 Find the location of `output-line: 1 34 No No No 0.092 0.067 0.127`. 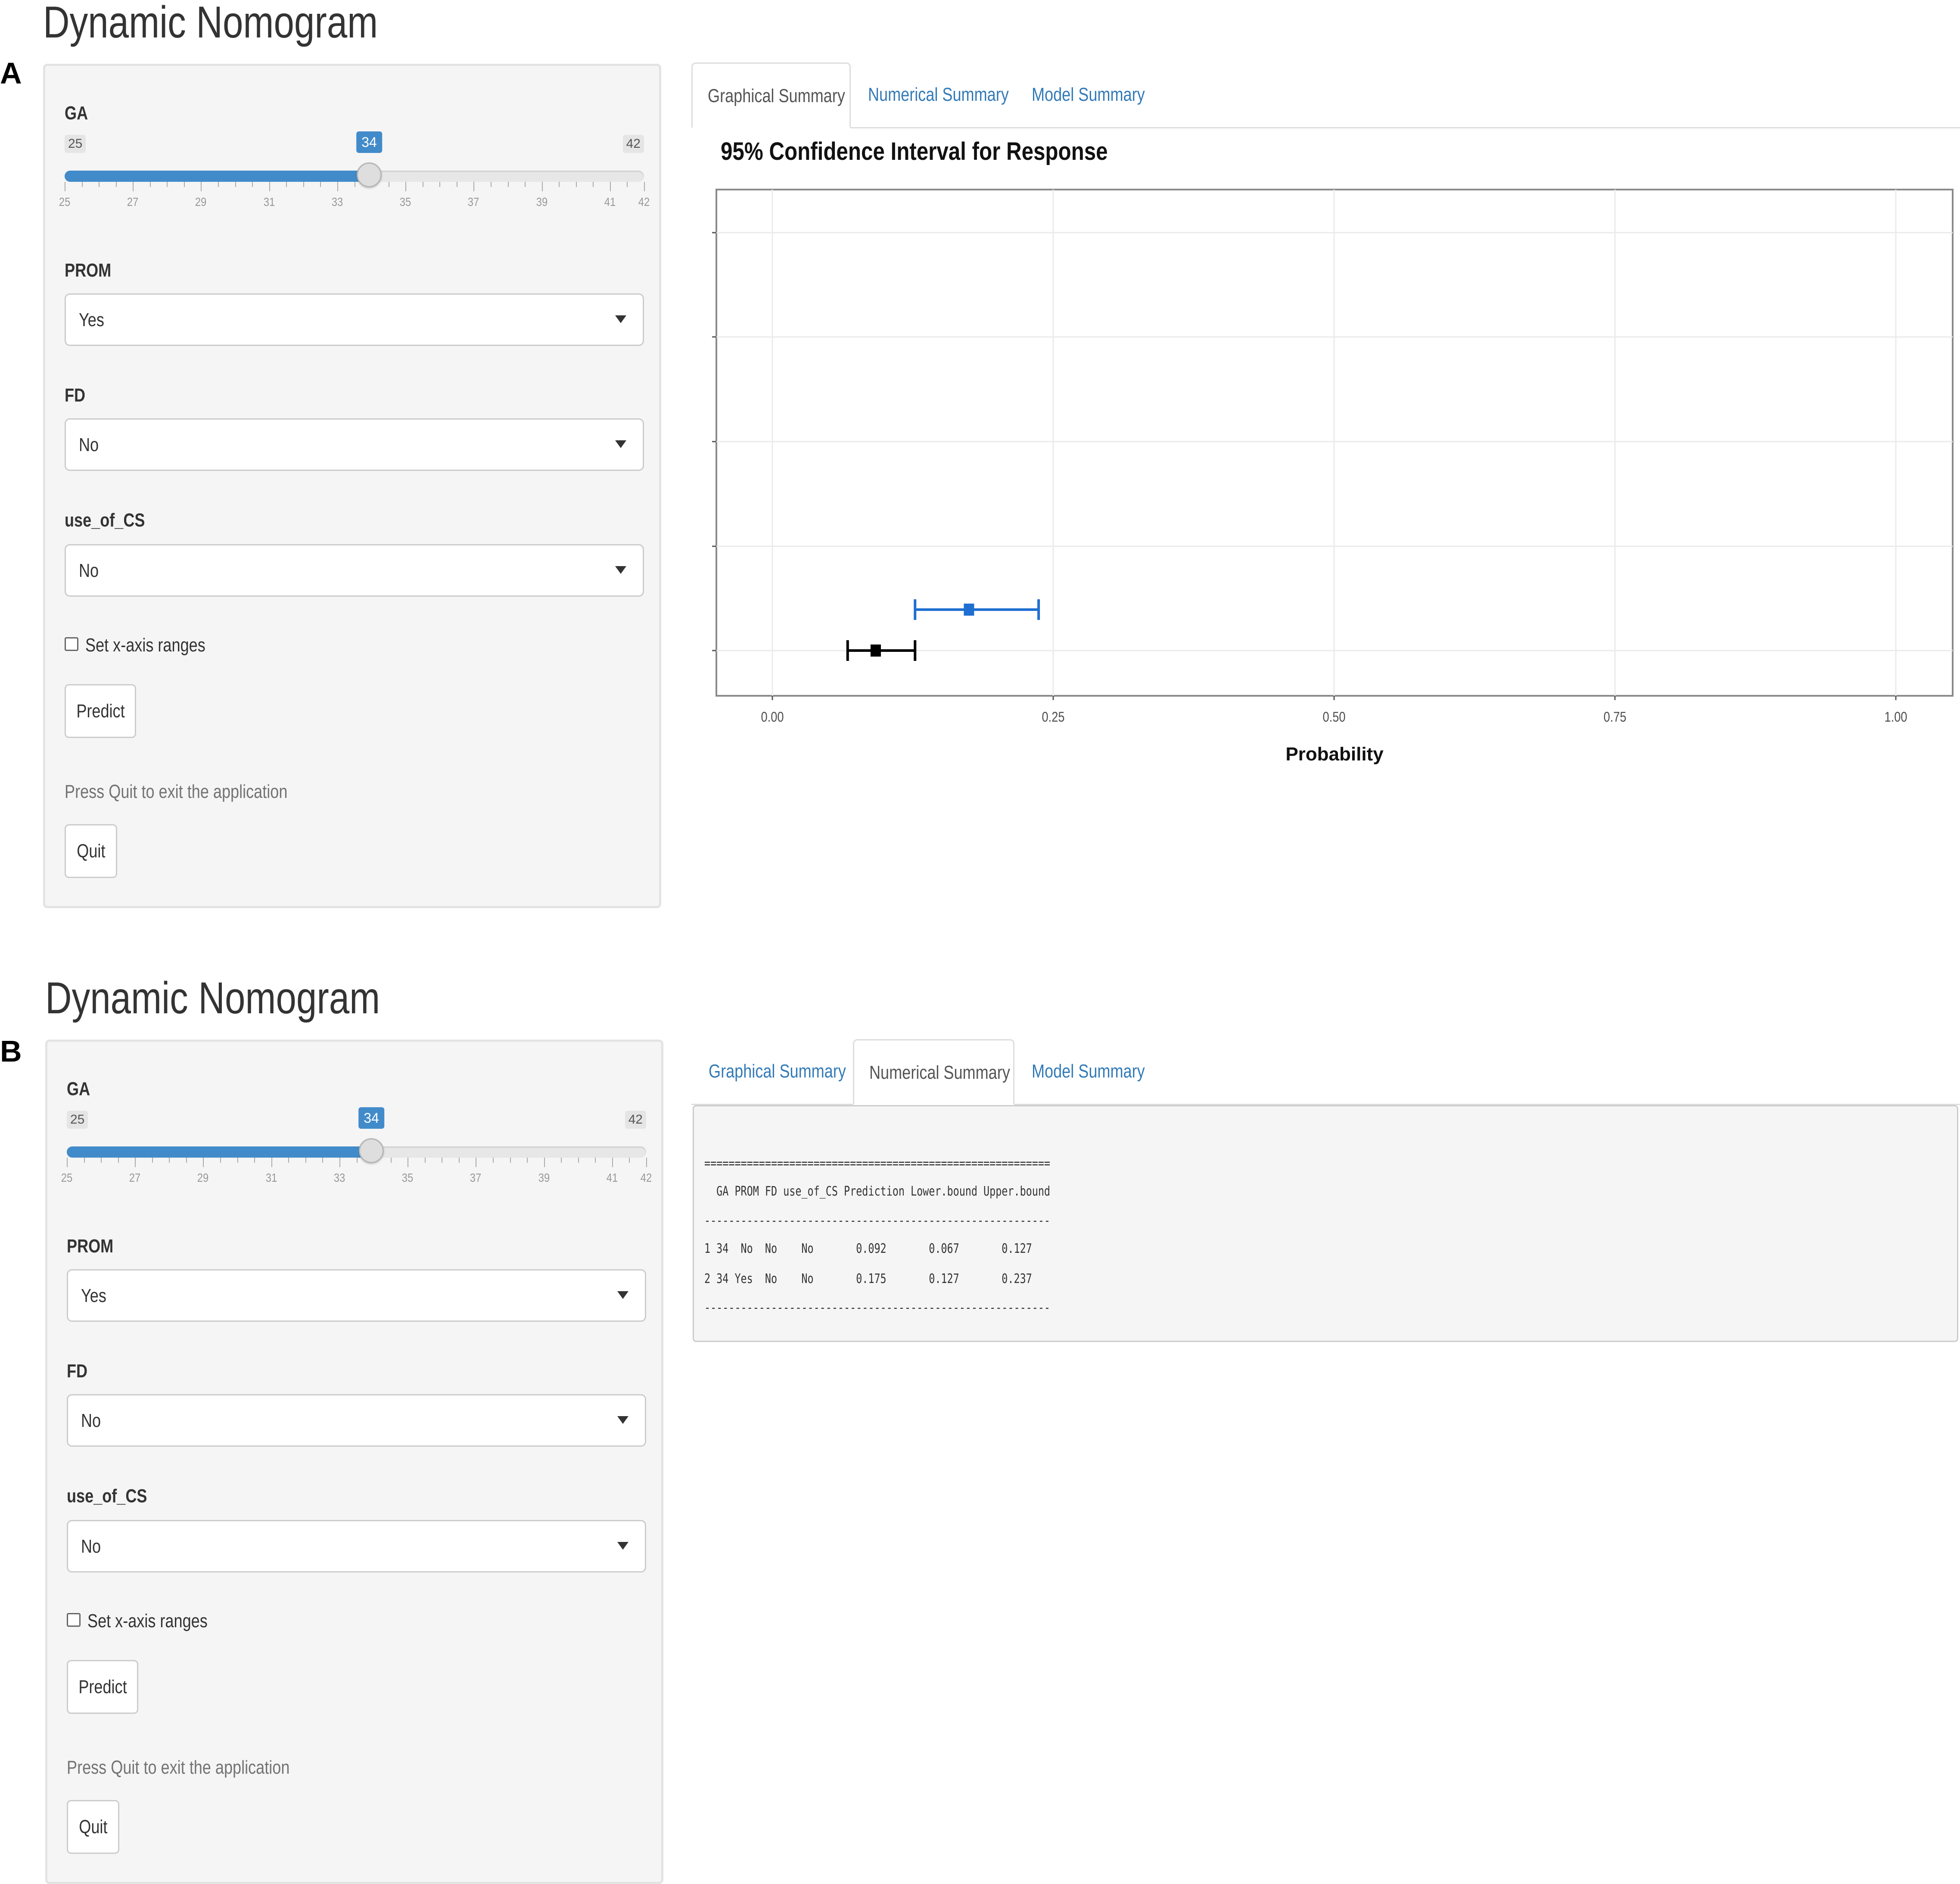

output-line: 1 34 No No No 0.092 0.067 0.127 is located at coordinates (868, 1248).